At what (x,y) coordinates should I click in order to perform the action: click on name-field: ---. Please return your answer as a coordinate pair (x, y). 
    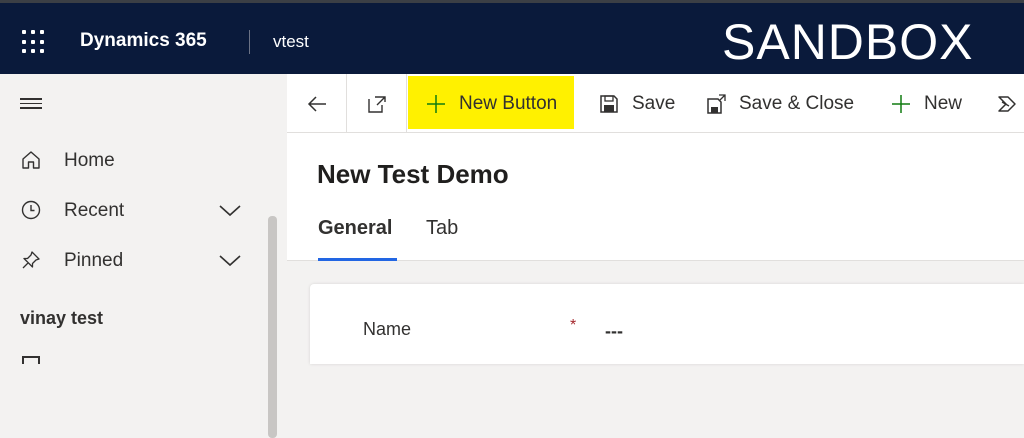
    Looking at the image, I should click on (614, 331).